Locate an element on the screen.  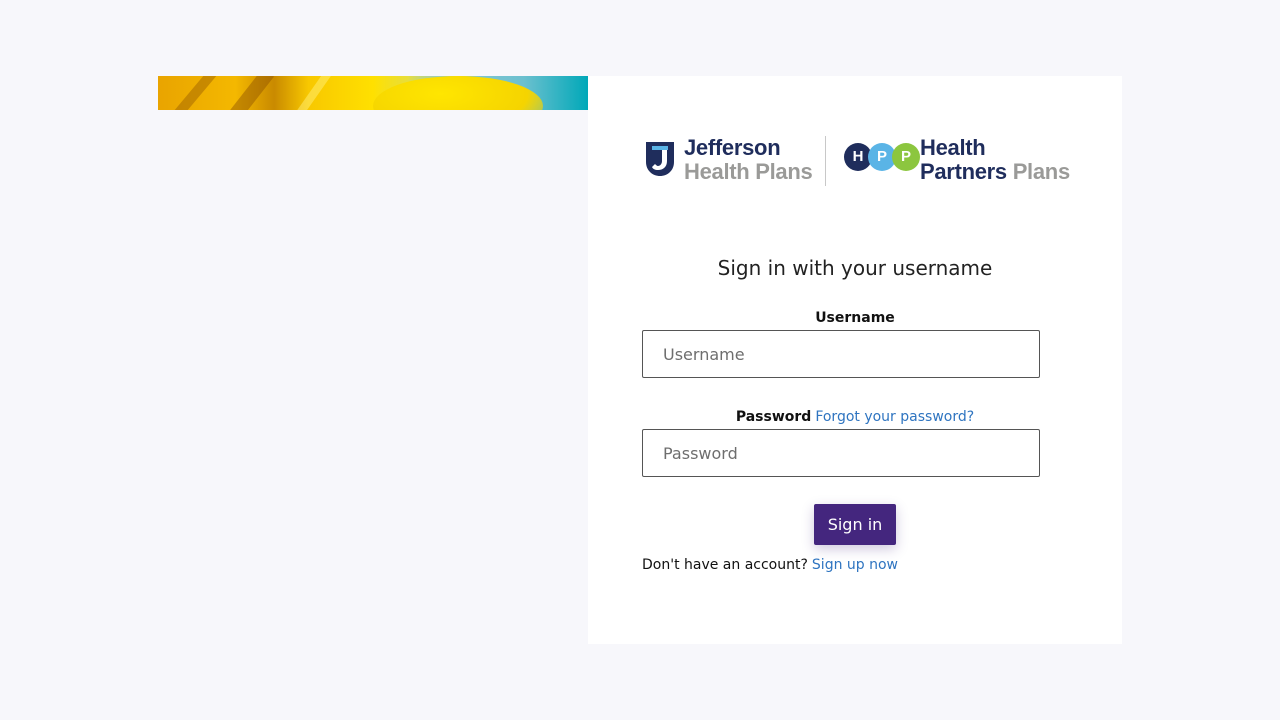
hpp-line2: Partners Plans is located at coordinates (995, 172).